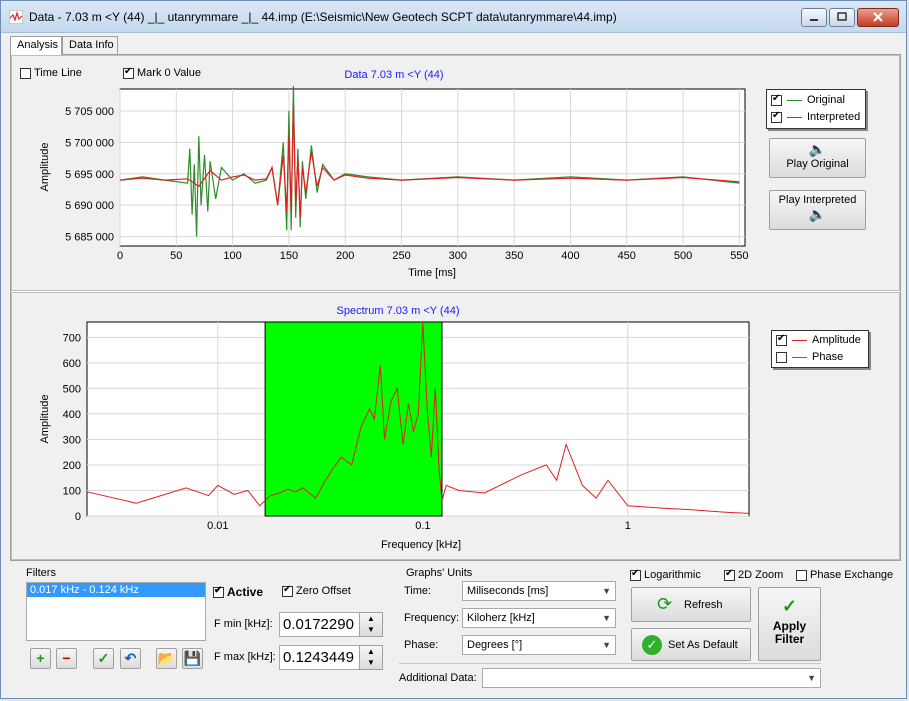 Image resolution: width=909 pixels, height=701 pixels. What do you see at coordinates (192, 658) in the screenshot?
I see `save-filter-button: 💾` at bounding box center [192, 658].